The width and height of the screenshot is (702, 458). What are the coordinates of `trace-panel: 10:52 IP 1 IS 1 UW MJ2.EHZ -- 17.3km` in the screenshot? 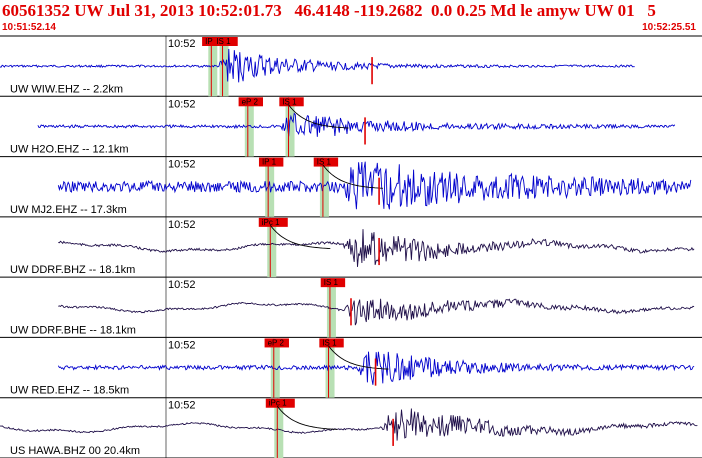 It's located at (351, 187).